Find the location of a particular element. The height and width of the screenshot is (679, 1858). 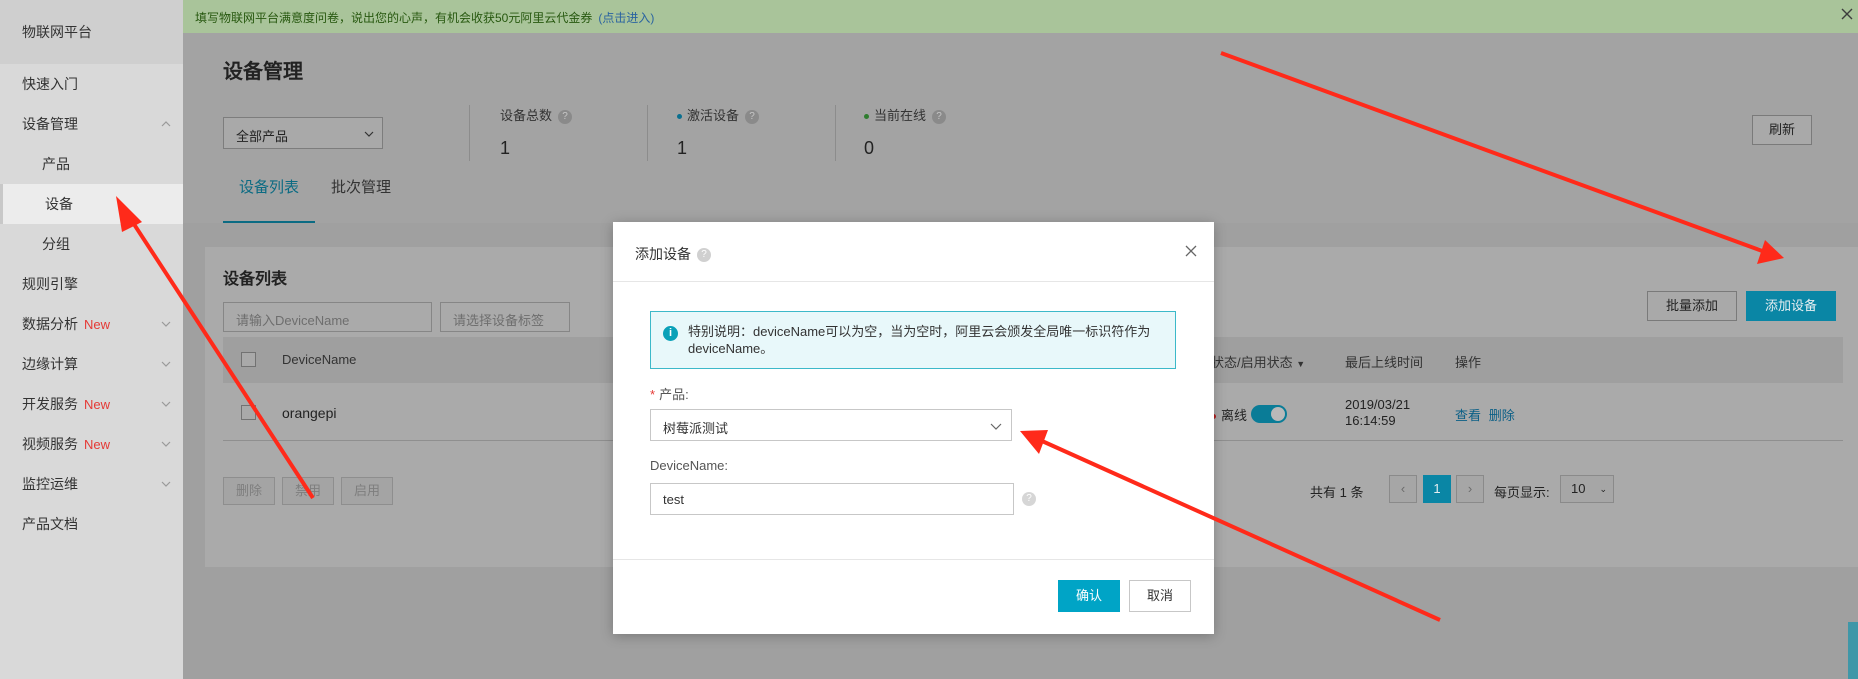

caret-down-icon: ▼ is located at coordinates (1301, 364).